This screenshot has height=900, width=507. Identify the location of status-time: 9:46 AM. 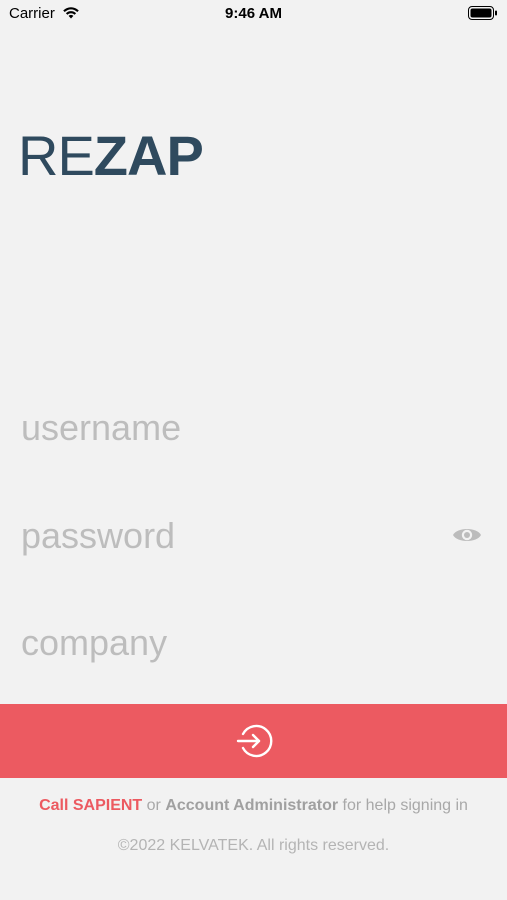
(253, 13).